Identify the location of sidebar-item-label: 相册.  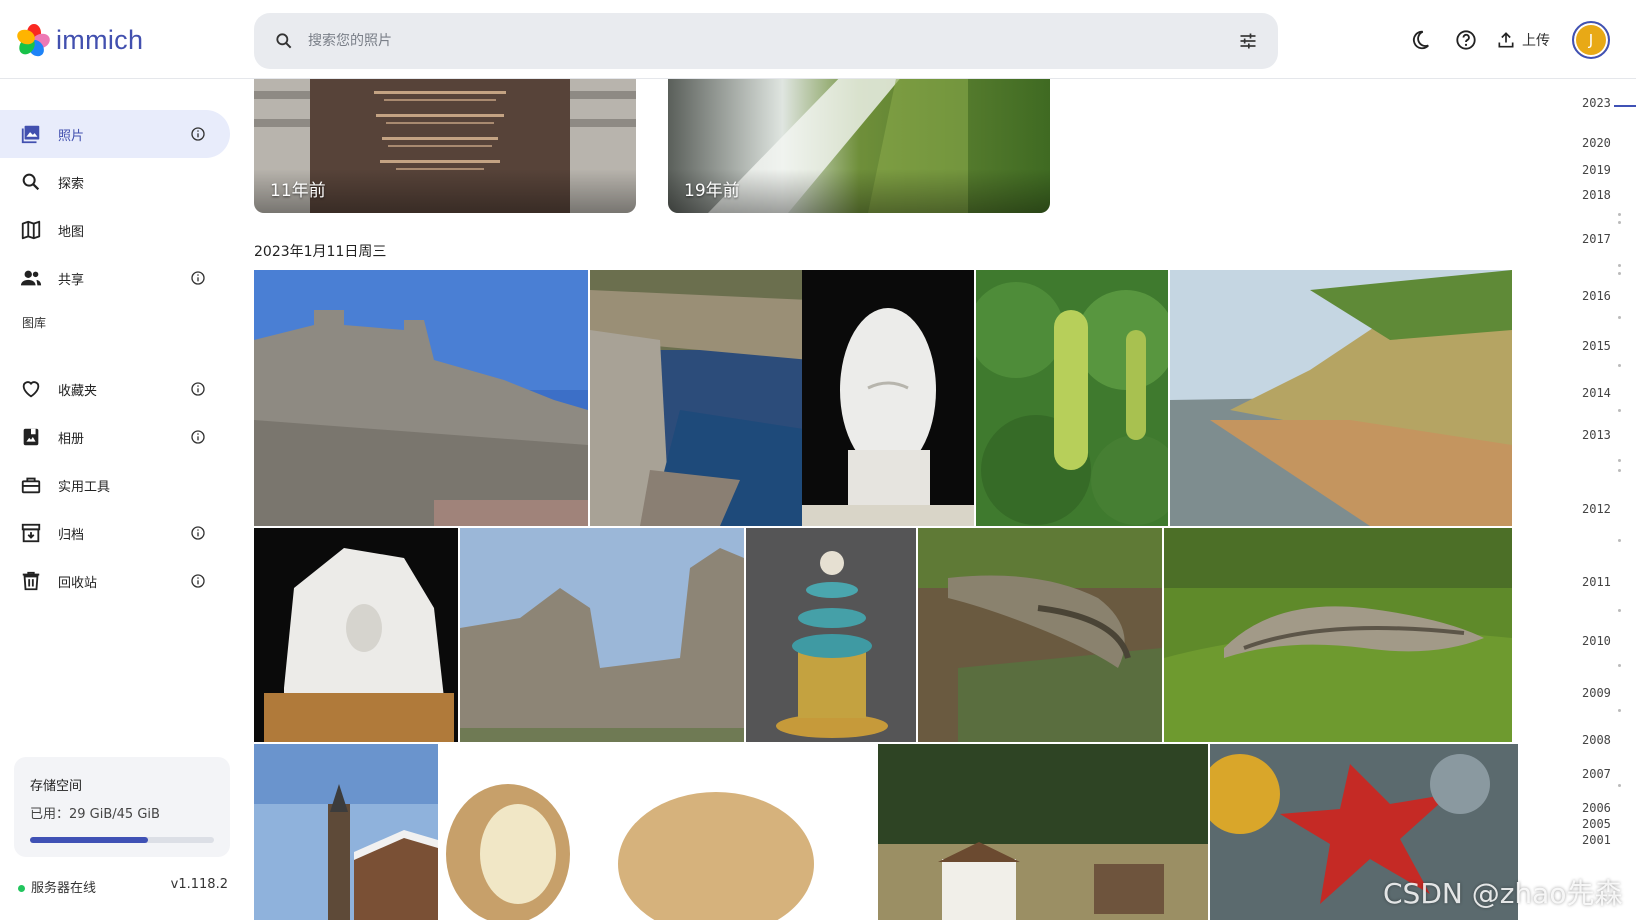
(71, 439).